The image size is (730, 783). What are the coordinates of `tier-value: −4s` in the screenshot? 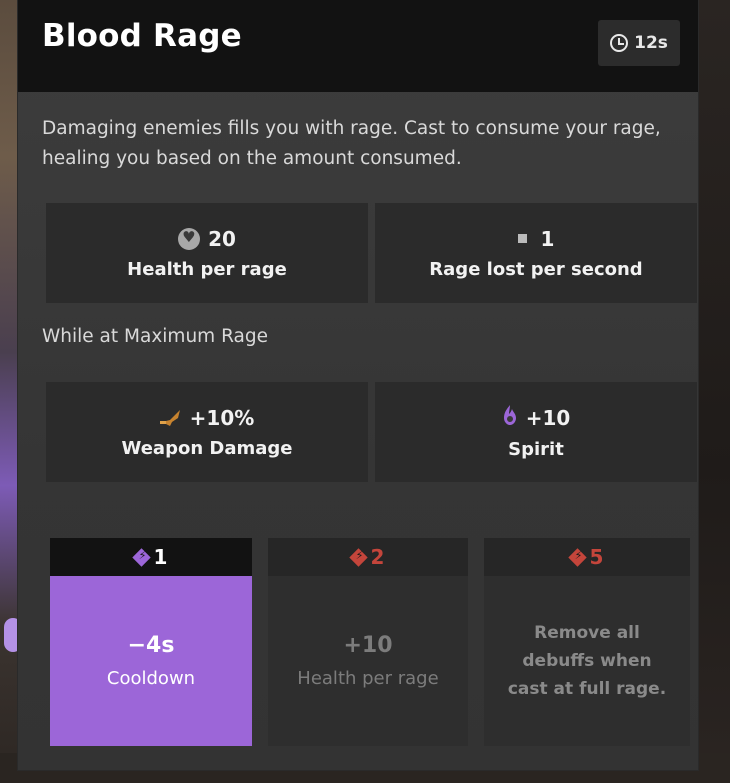 It's located at (151, 645).